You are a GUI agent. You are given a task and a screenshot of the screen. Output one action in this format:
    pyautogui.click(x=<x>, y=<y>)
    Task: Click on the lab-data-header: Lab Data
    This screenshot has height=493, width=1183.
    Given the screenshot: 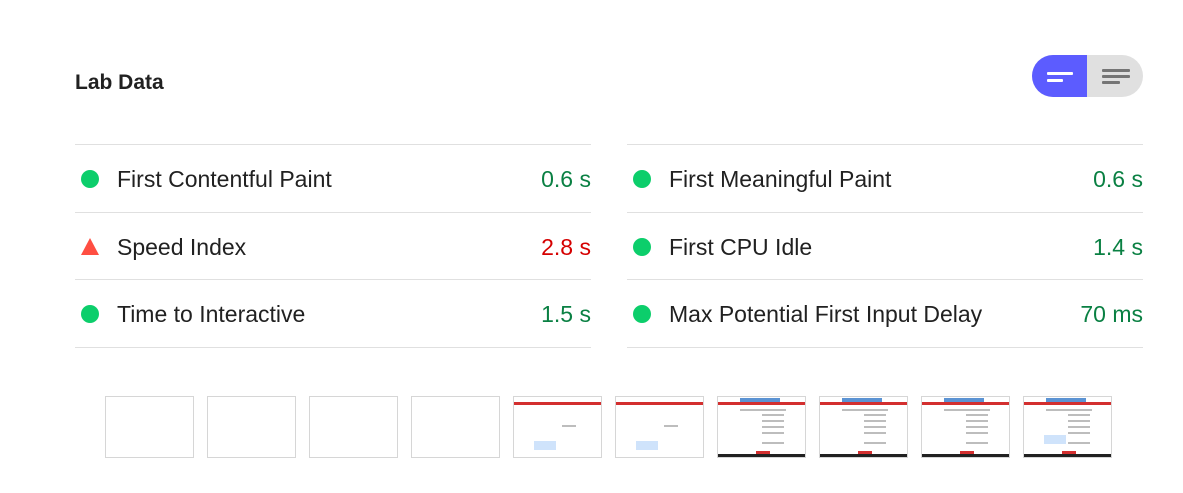 What is the action you would take?
    pyautogui.click(x=609, y=76)
    